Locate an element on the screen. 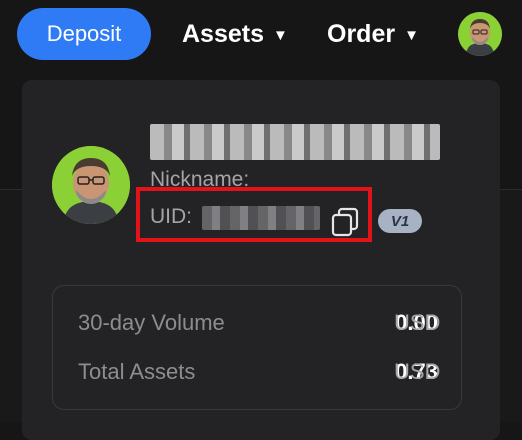  nav-order-menu: Order ▼ is located at coordinates (373, 34).